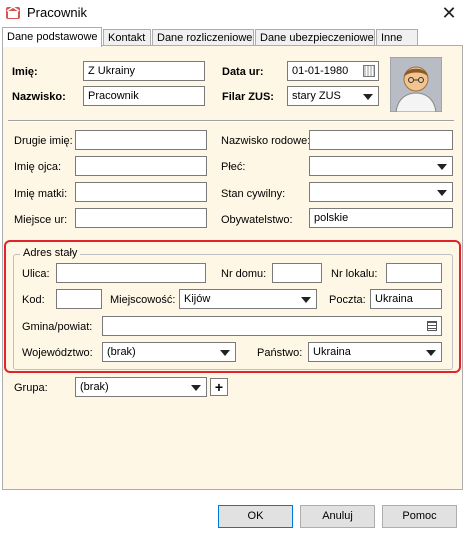 The image size is (469, 539). What do you see at coordinates (141, 140) in the screenshot?
I see `second-name-field` at bounding box center [141, 140].